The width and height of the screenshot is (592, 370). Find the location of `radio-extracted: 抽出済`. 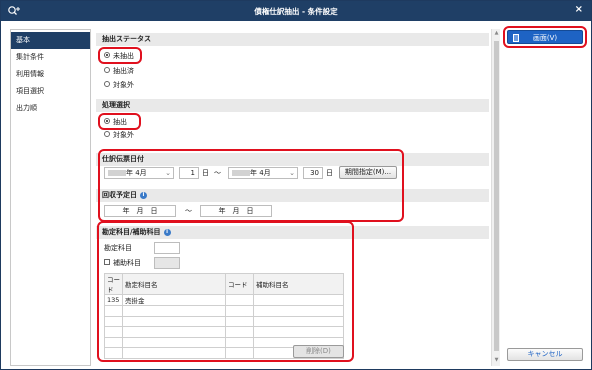

radio-extracted: 抽出済 is located at coordinates (119, 71).